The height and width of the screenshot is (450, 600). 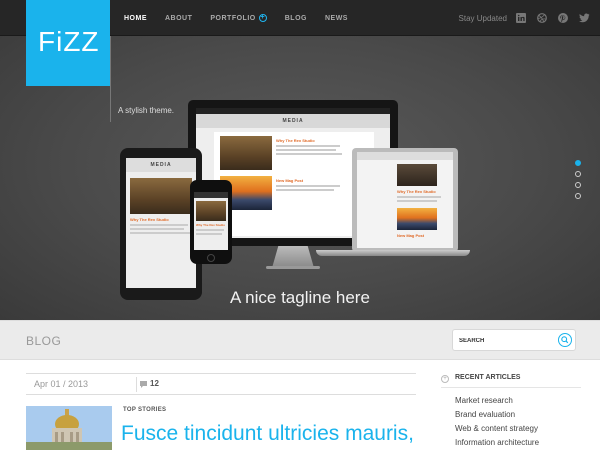 I want to click on search-input, so click(x=506, y=340).